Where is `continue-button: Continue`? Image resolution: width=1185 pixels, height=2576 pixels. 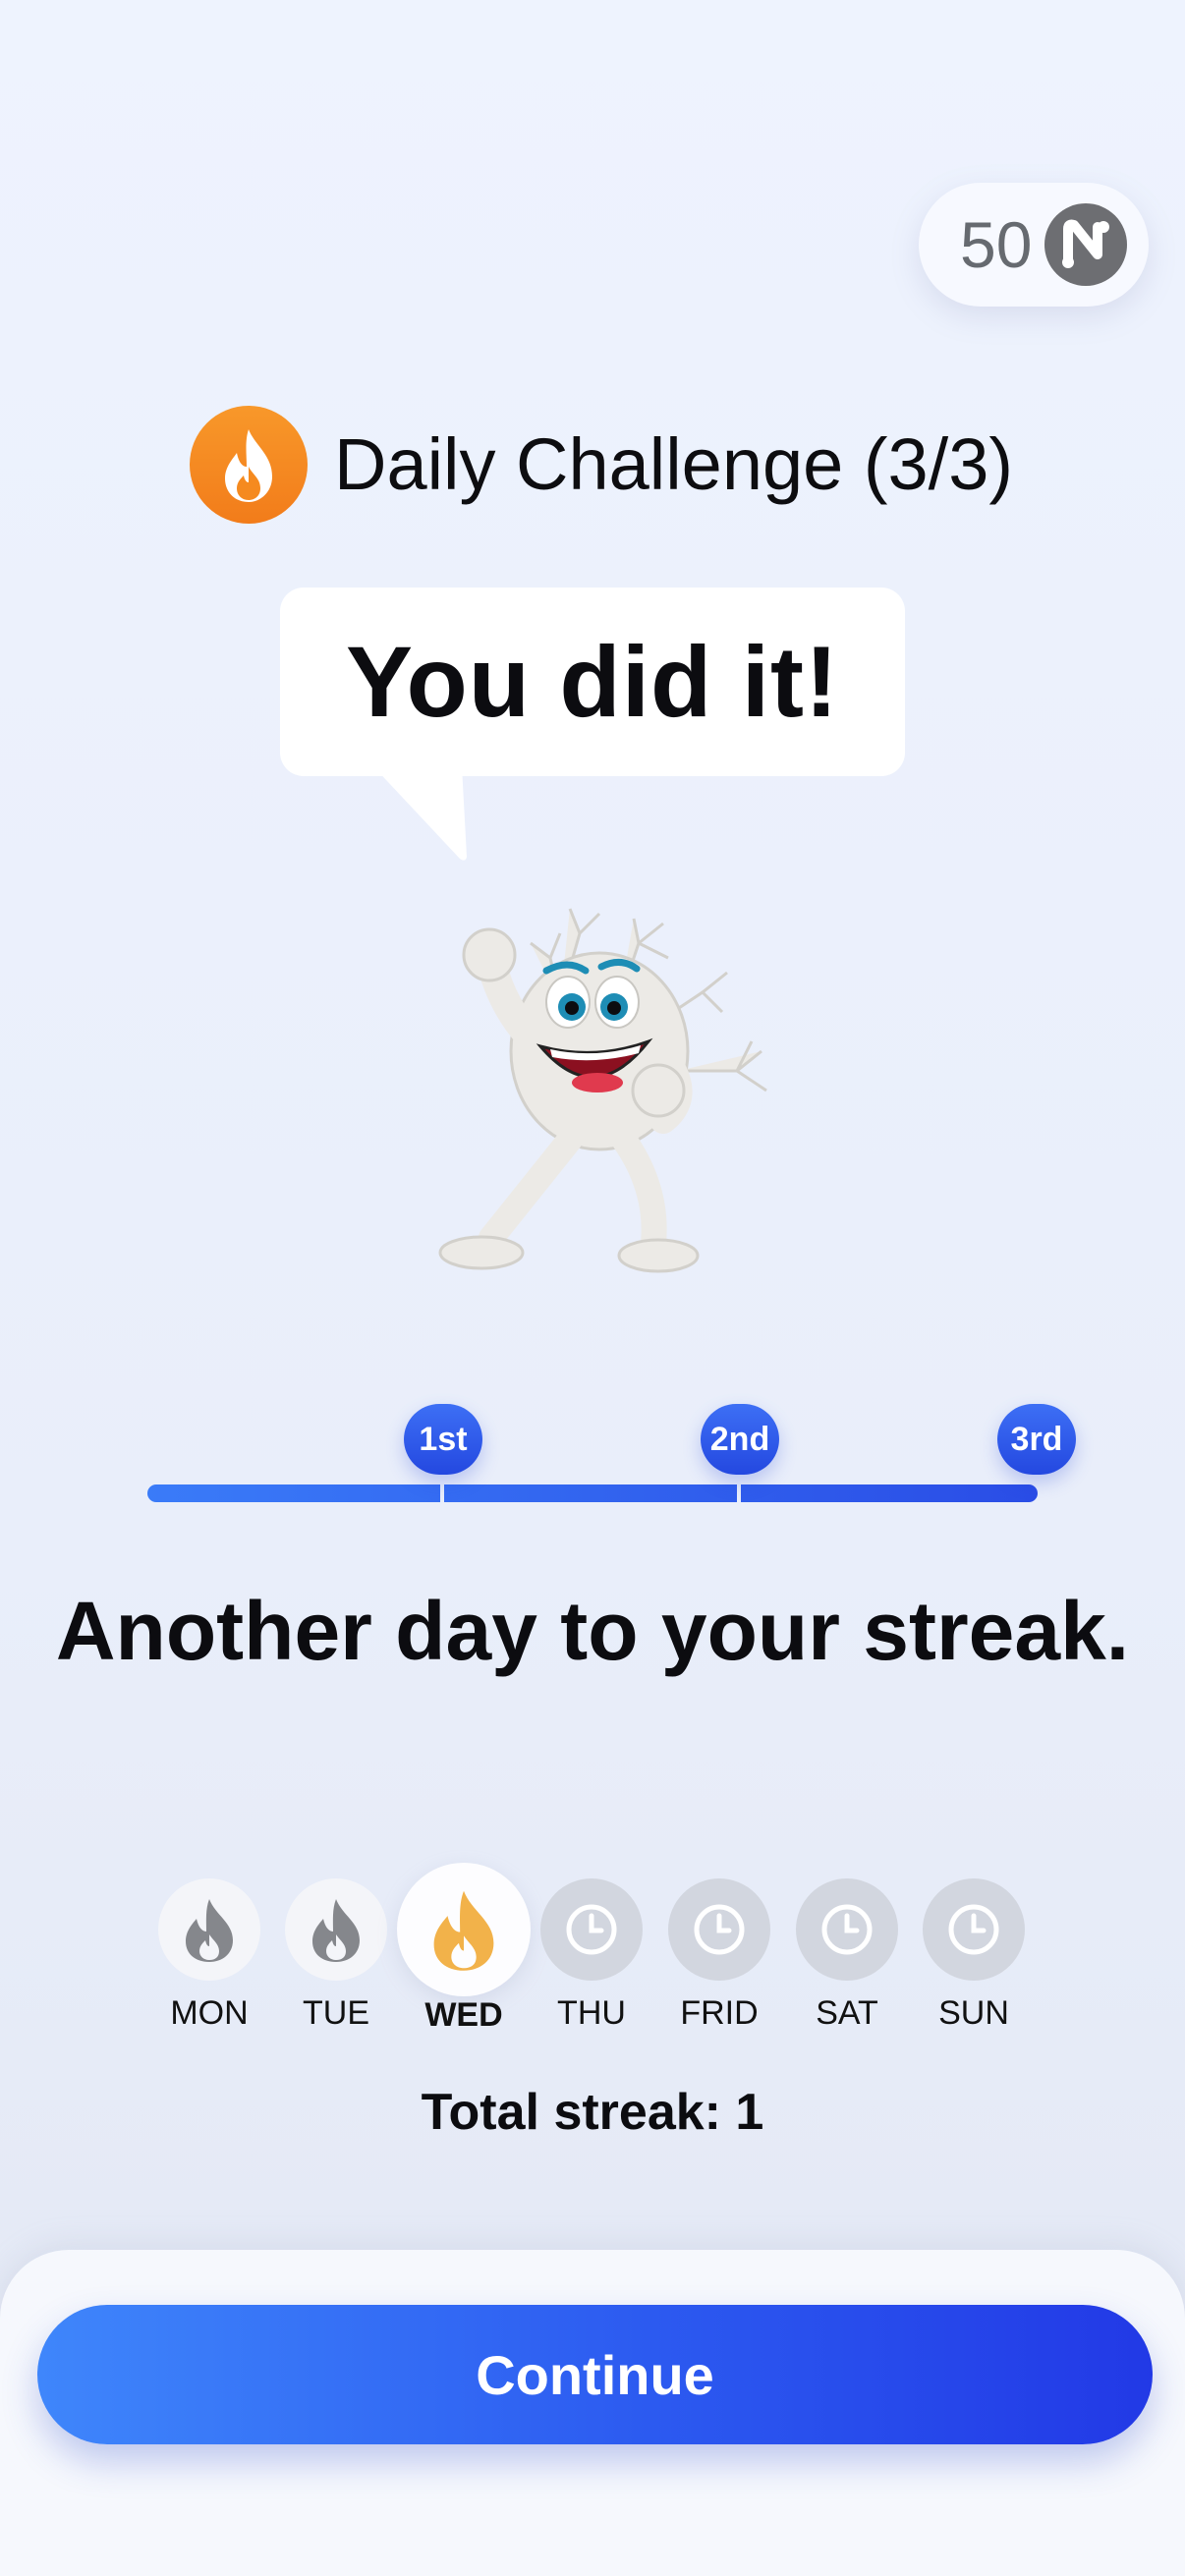
continue-button: Continue is located at coordinates (595, 2374).